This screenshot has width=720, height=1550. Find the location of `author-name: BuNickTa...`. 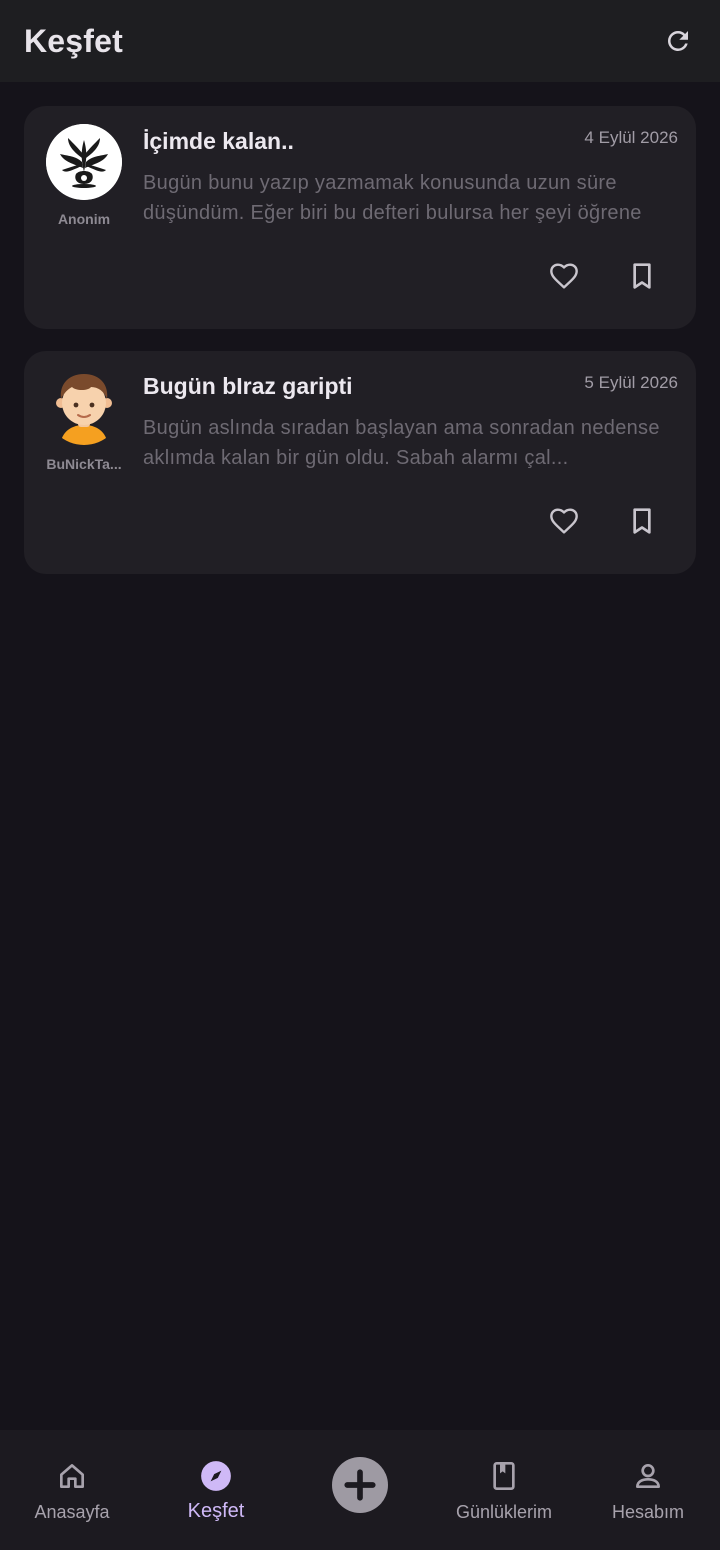

author-name: BuNickTa... is located at coordinates (84, 464).